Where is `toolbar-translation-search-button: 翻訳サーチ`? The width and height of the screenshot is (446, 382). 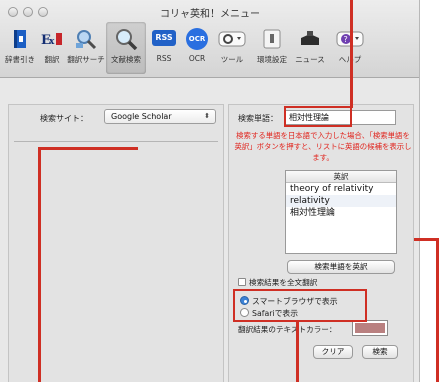 toolbar-translation-search-button: 翻訳サーチ is located at coordinates (86, 48).